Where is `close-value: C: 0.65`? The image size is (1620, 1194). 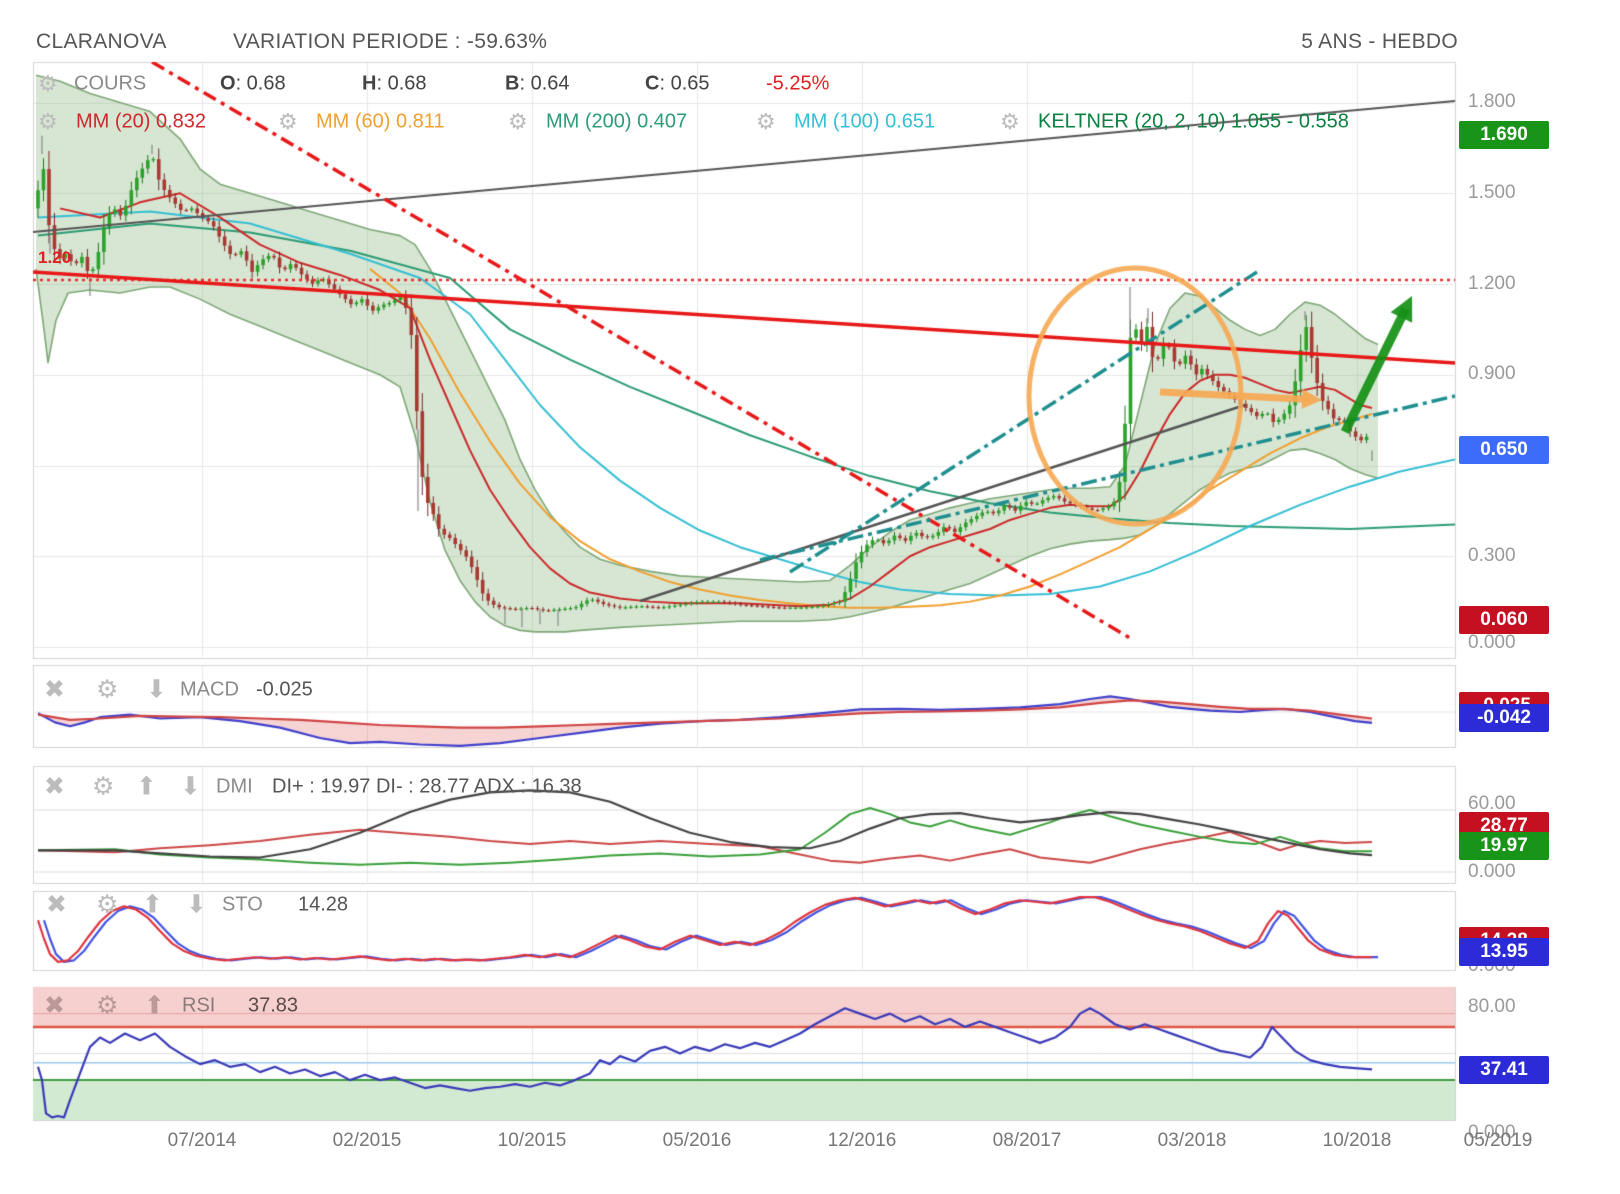 close-value: C: 0.65 is located at coordinates (677, 83).